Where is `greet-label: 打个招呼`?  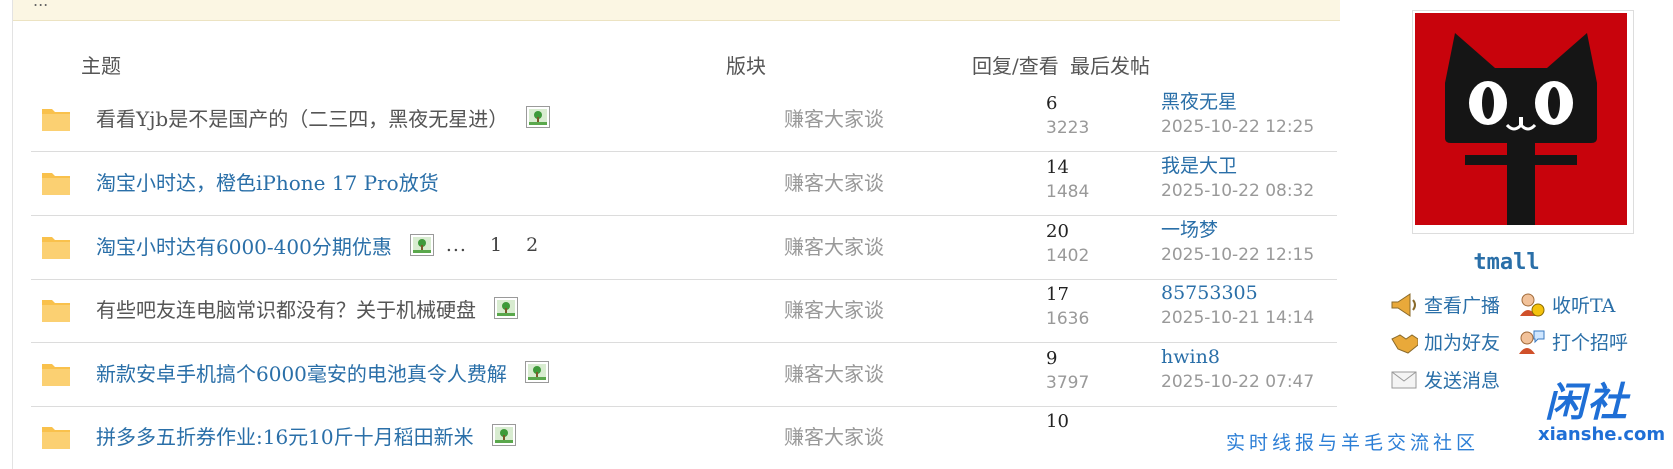 greet-label: 打个招呼 is located at coordinates (1590, 343).